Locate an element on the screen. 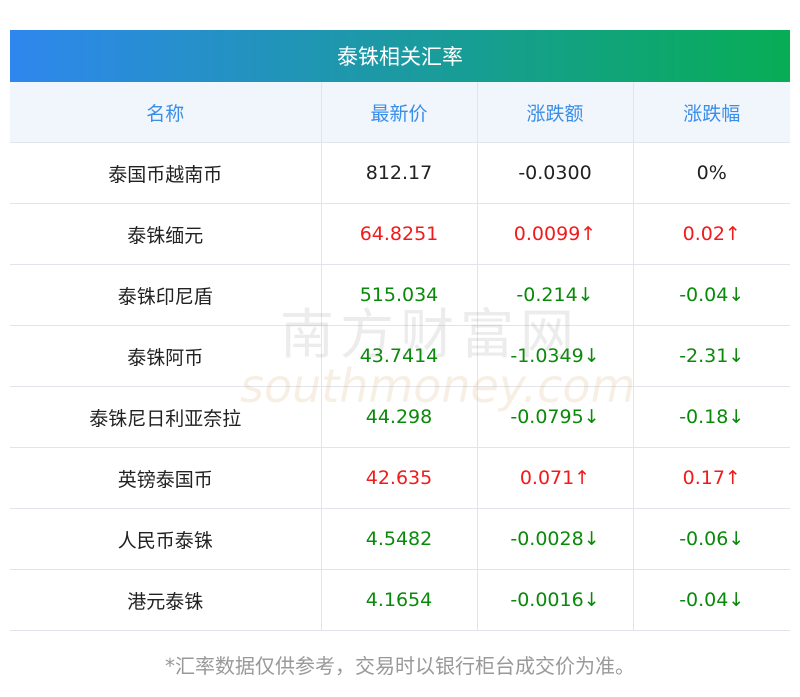 This screenshot has width=800, height=697. rate-price: 44.298 is located at coordinates (398, 417).